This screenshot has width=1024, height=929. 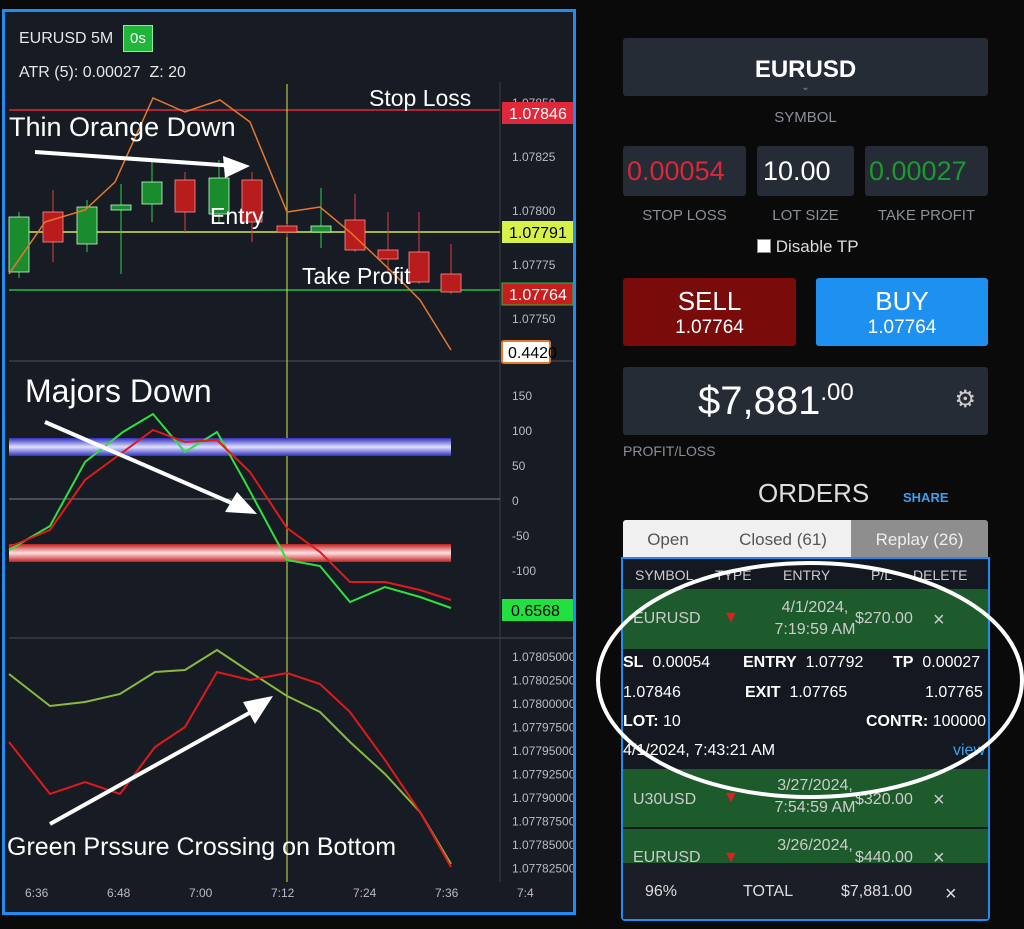 What do you see at coordinates (447, 893) in the screenshot?
I see `time-tick-label: 7:36` at bounding box center [447, 893].